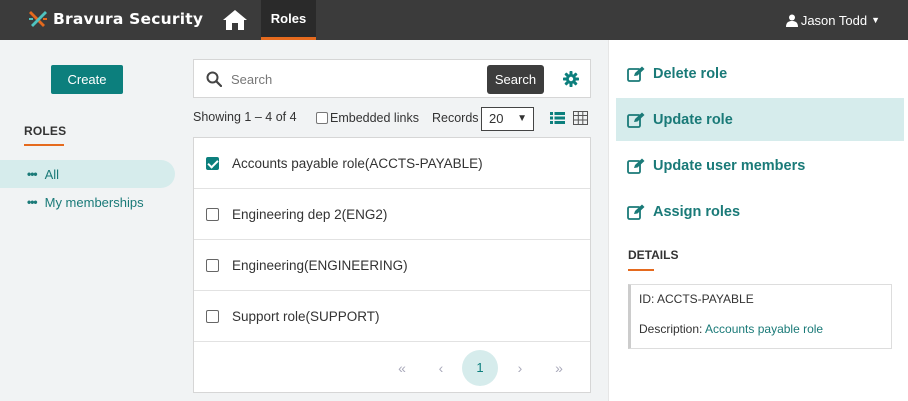 This screenshot has height=401, width=908. I want to click on next-page-button: ›, so click(520, 368).